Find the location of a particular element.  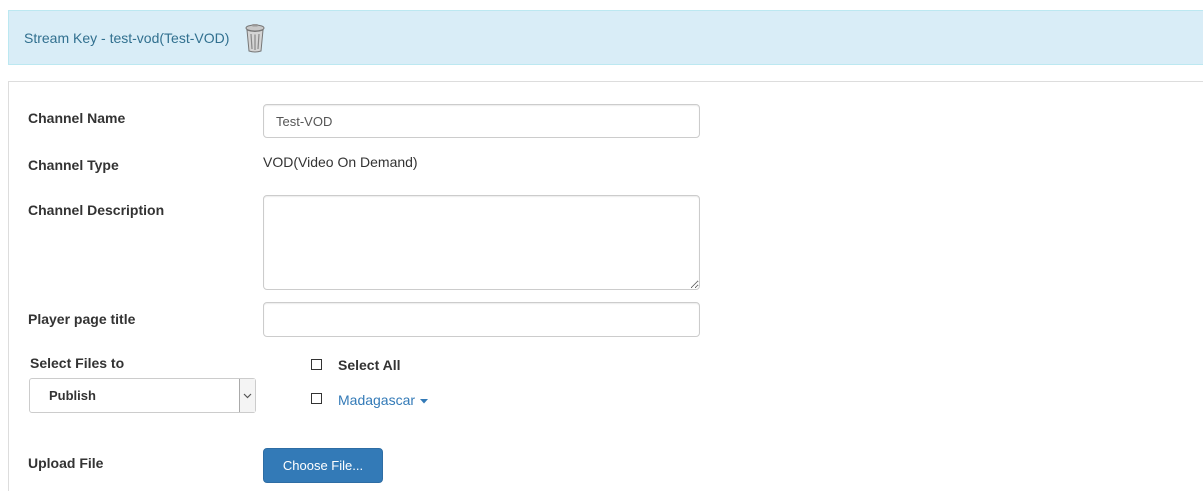

file-link-madagascar: Madagascar is located at coordinates (383, 400).